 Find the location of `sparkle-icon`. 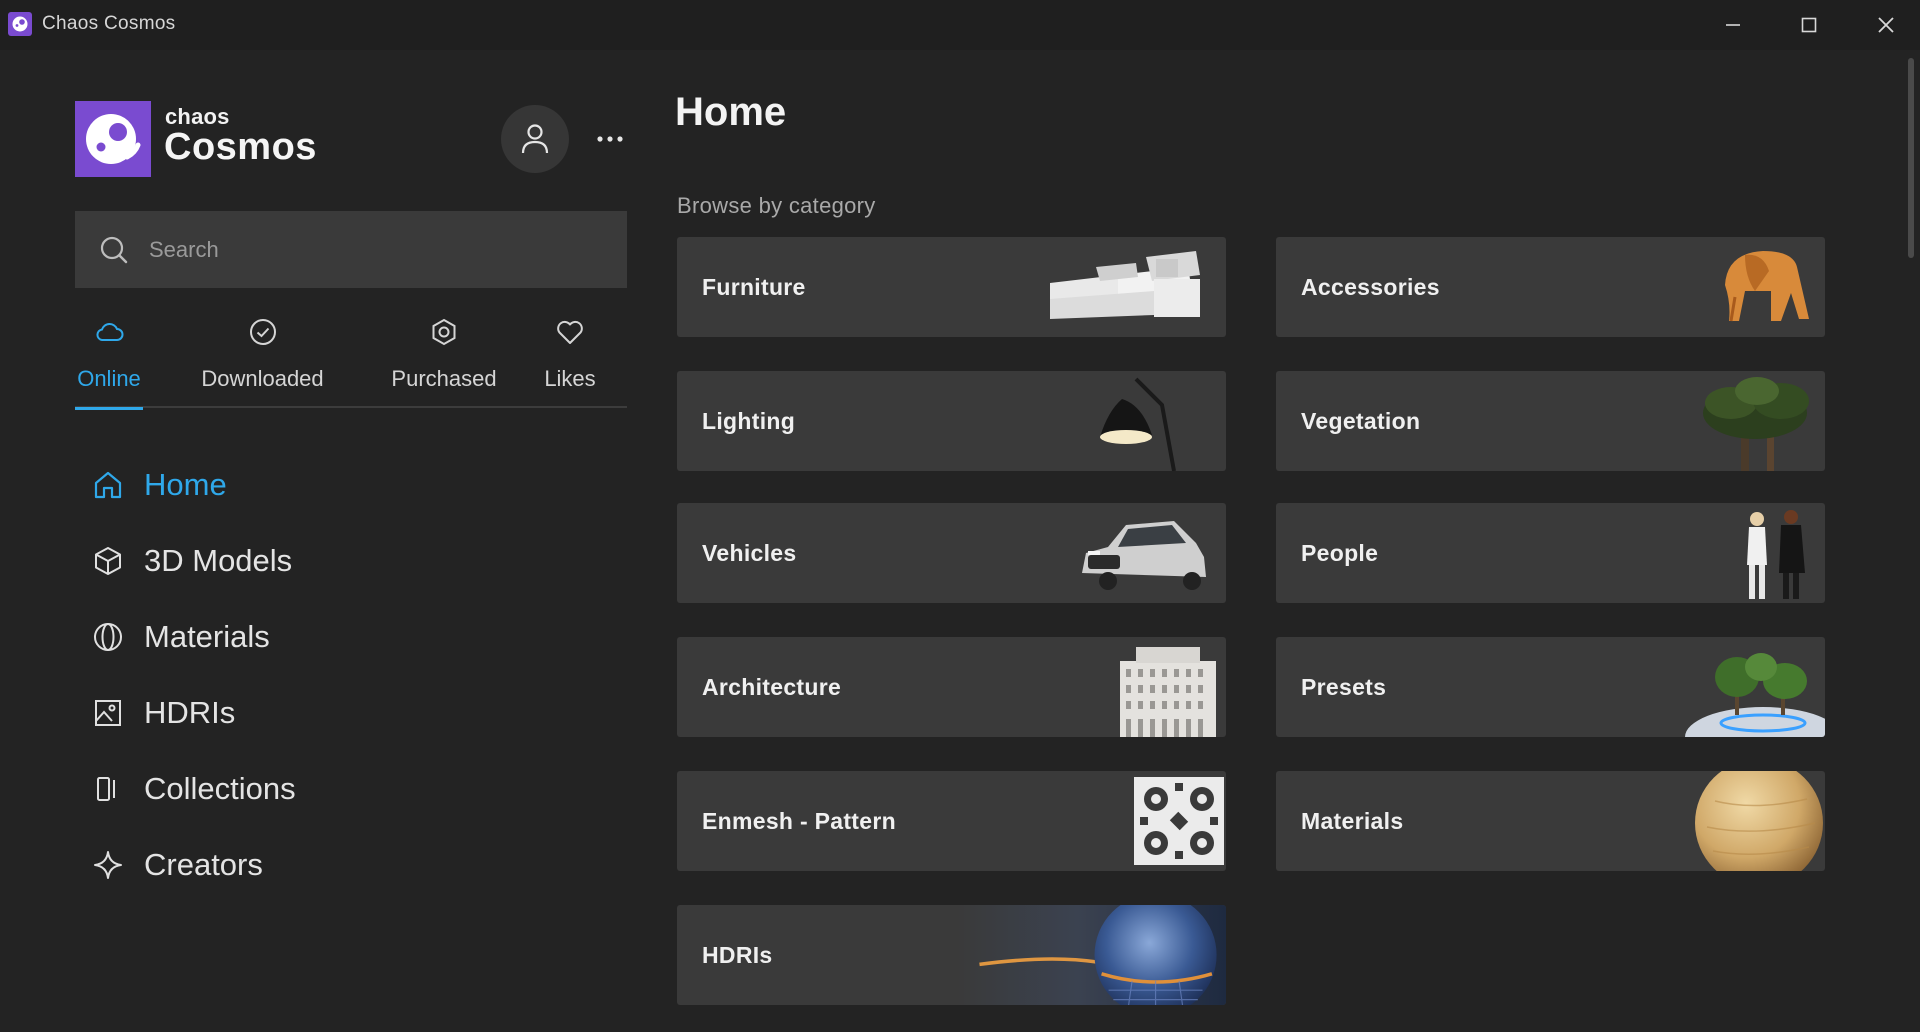

sparkle-icon is located at coordinates (108, 865).